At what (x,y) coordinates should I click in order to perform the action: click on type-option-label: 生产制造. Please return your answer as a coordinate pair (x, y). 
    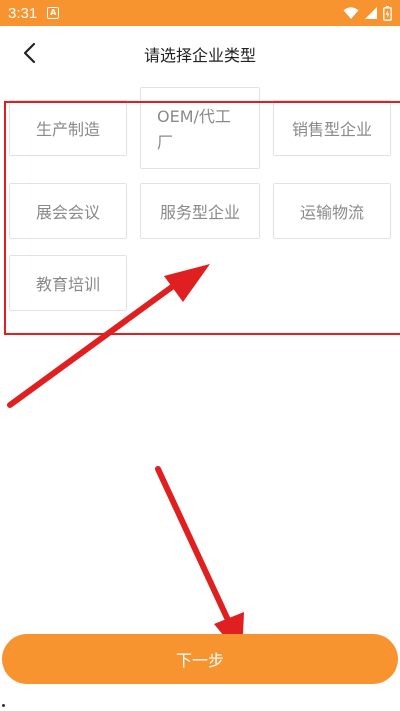
    Looking at the image, I should click on (67, 129).